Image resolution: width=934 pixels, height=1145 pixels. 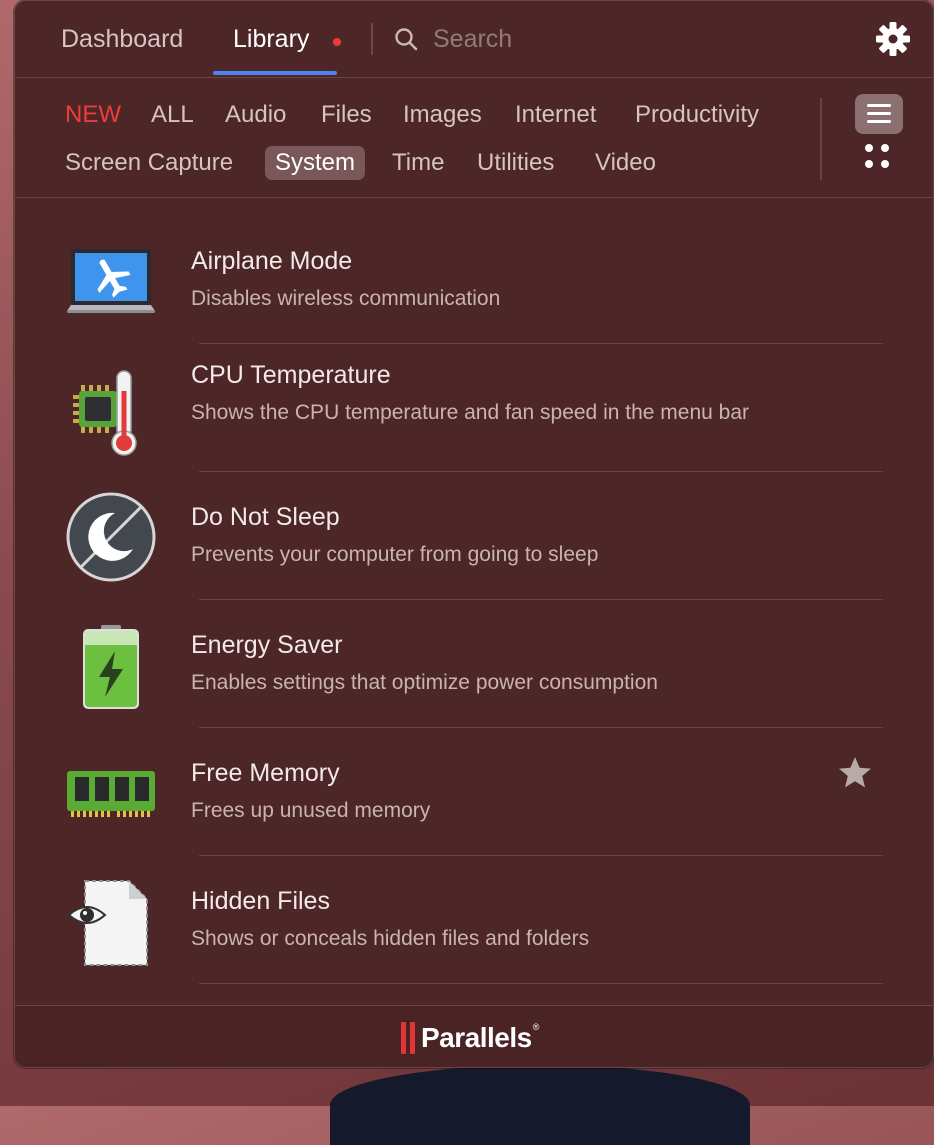 I want to click on search-bar, so click(x=603, y=39).